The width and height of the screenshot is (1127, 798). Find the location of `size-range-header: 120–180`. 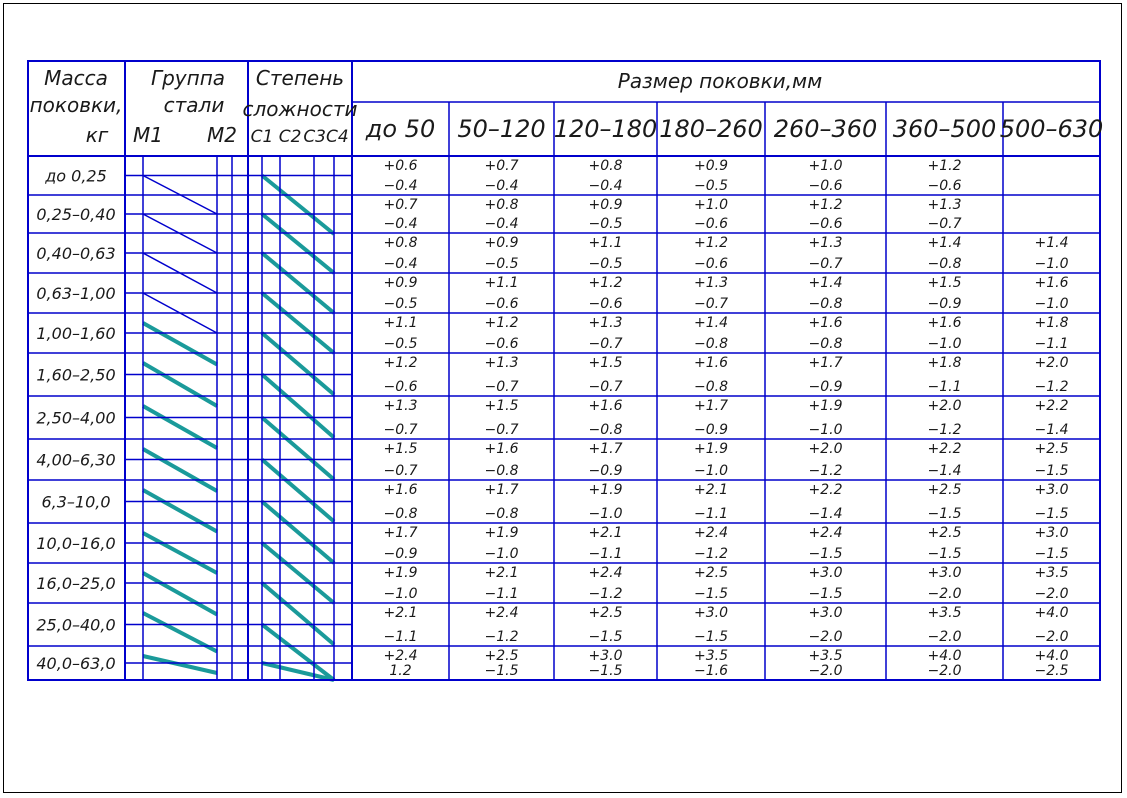

size-range-header: 120–180 is located at coordinates (606, 129).